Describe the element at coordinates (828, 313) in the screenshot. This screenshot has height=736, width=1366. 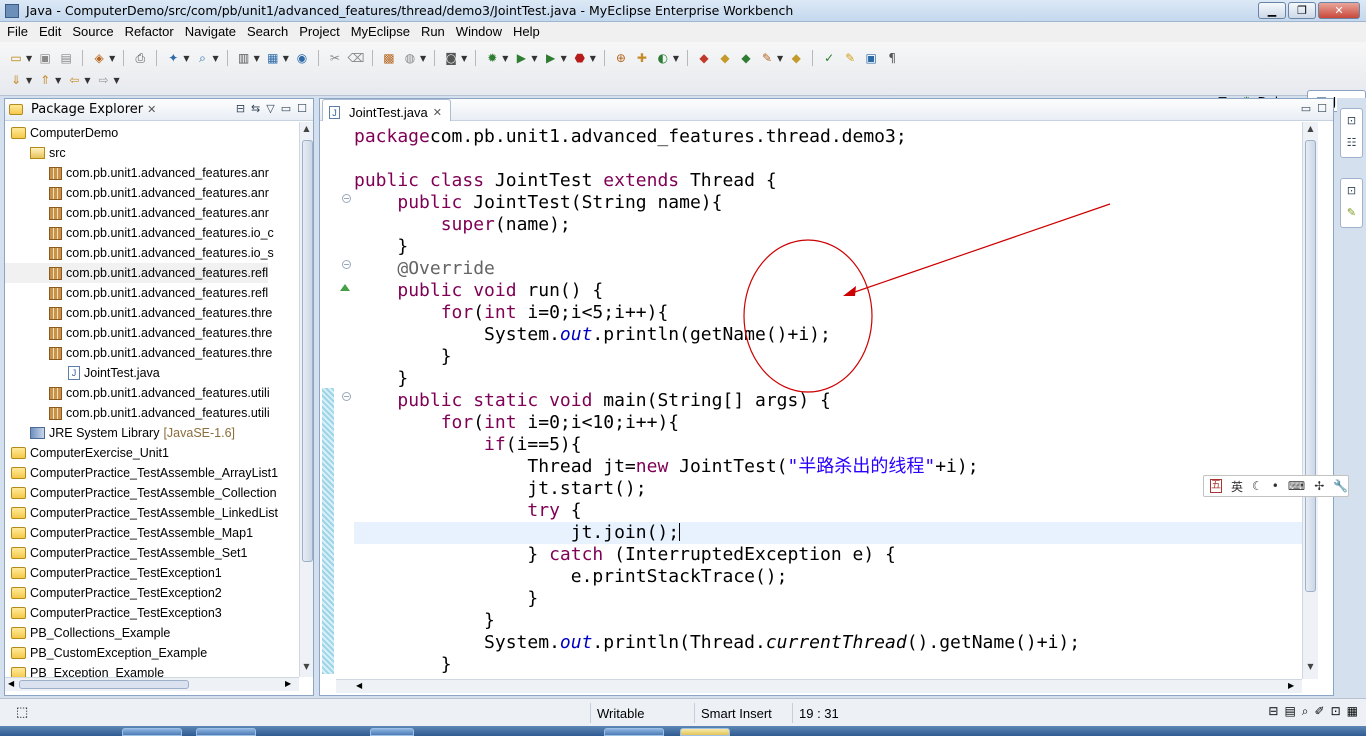
I see `code-line: for(int i=0;i<5;i++){` at that location.